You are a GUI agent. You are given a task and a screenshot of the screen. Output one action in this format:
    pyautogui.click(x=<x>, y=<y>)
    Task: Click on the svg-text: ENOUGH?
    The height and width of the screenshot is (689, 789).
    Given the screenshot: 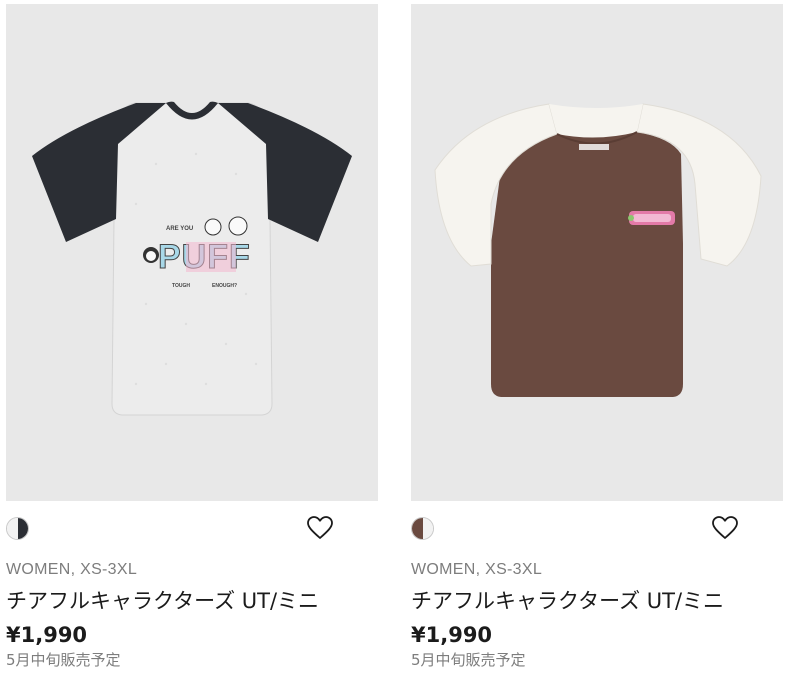 What is the action you would take?
    pyautogui.click(x=224, y=286)
    